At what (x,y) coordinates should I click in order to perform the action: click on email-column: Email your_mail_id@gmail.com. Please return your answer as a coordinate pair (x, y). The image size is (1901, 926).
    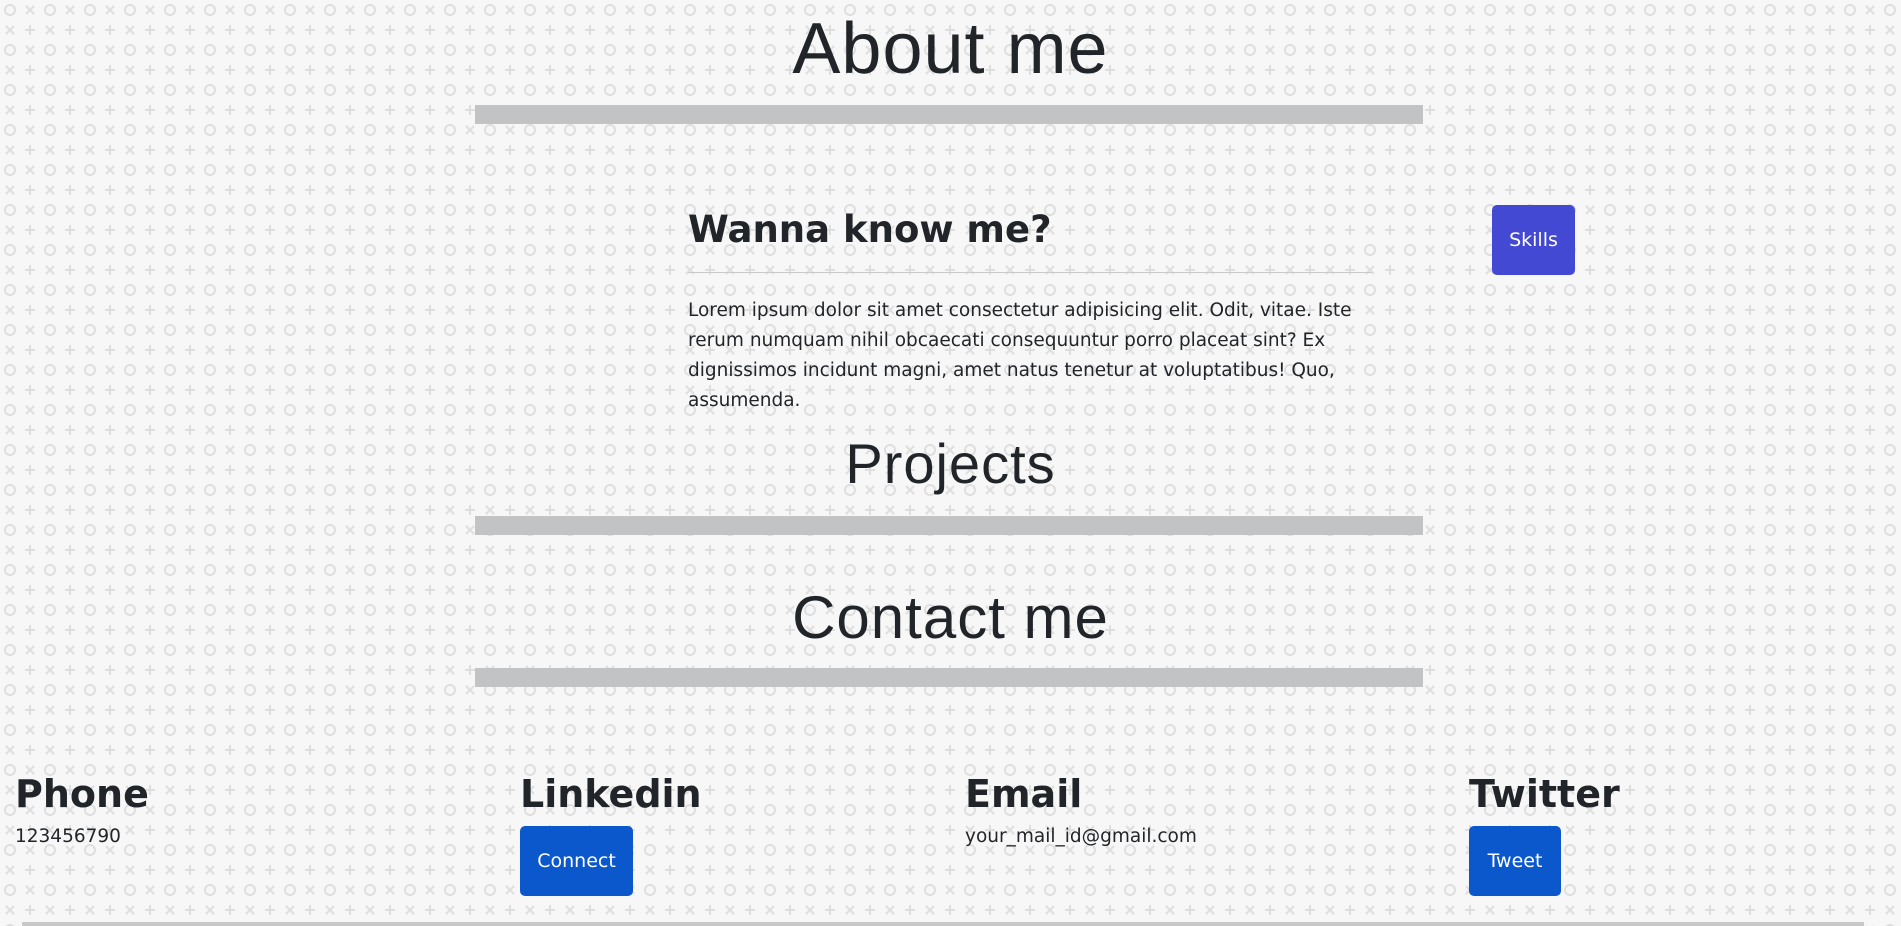
    Looking at the image, I should click on (1081, 810).